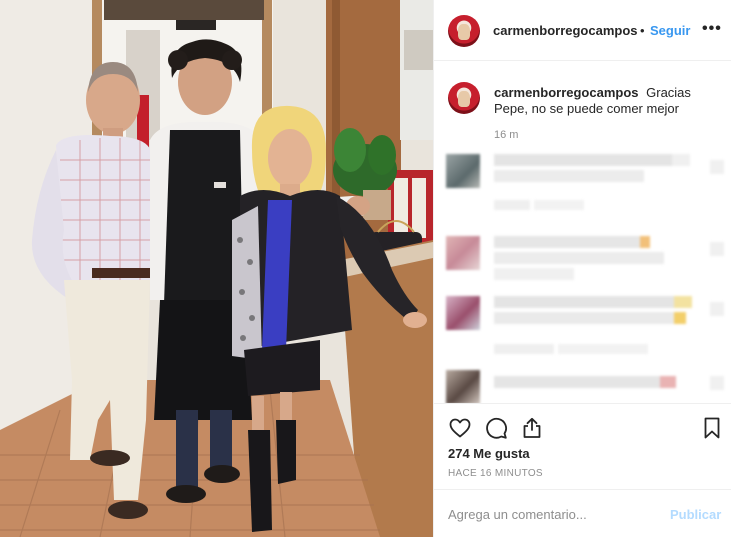 This screenshot has width=731, height=537. I want to click on post-timestamp: HACE 16 MINUTOS, so click(495, 473).